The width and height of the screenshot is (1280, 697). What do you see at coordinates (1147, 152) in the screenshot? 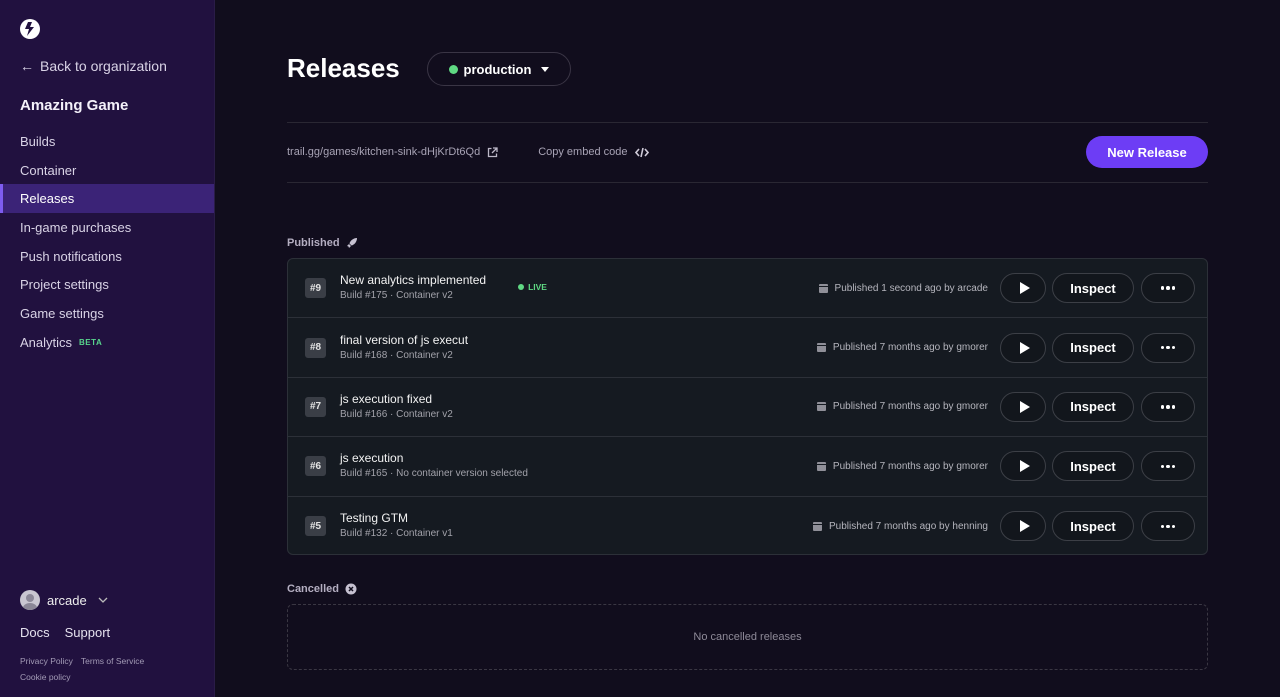
I see `new-release-button: New Release` at bounding box center [1147, 152].